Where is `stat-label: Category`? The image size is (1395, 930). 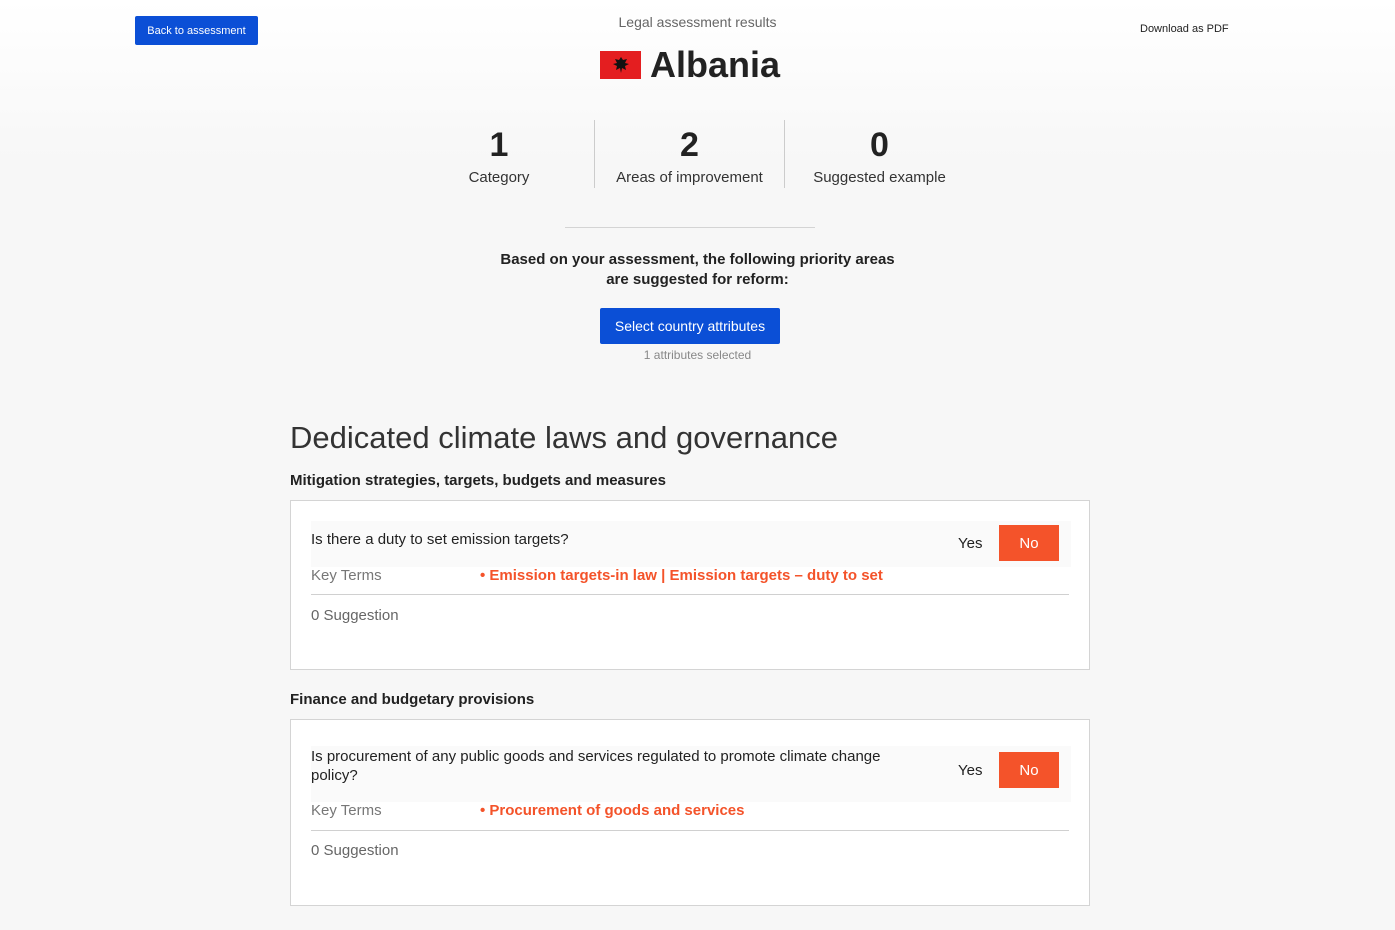
stat-label: Category is located at coordinates (499, 177).